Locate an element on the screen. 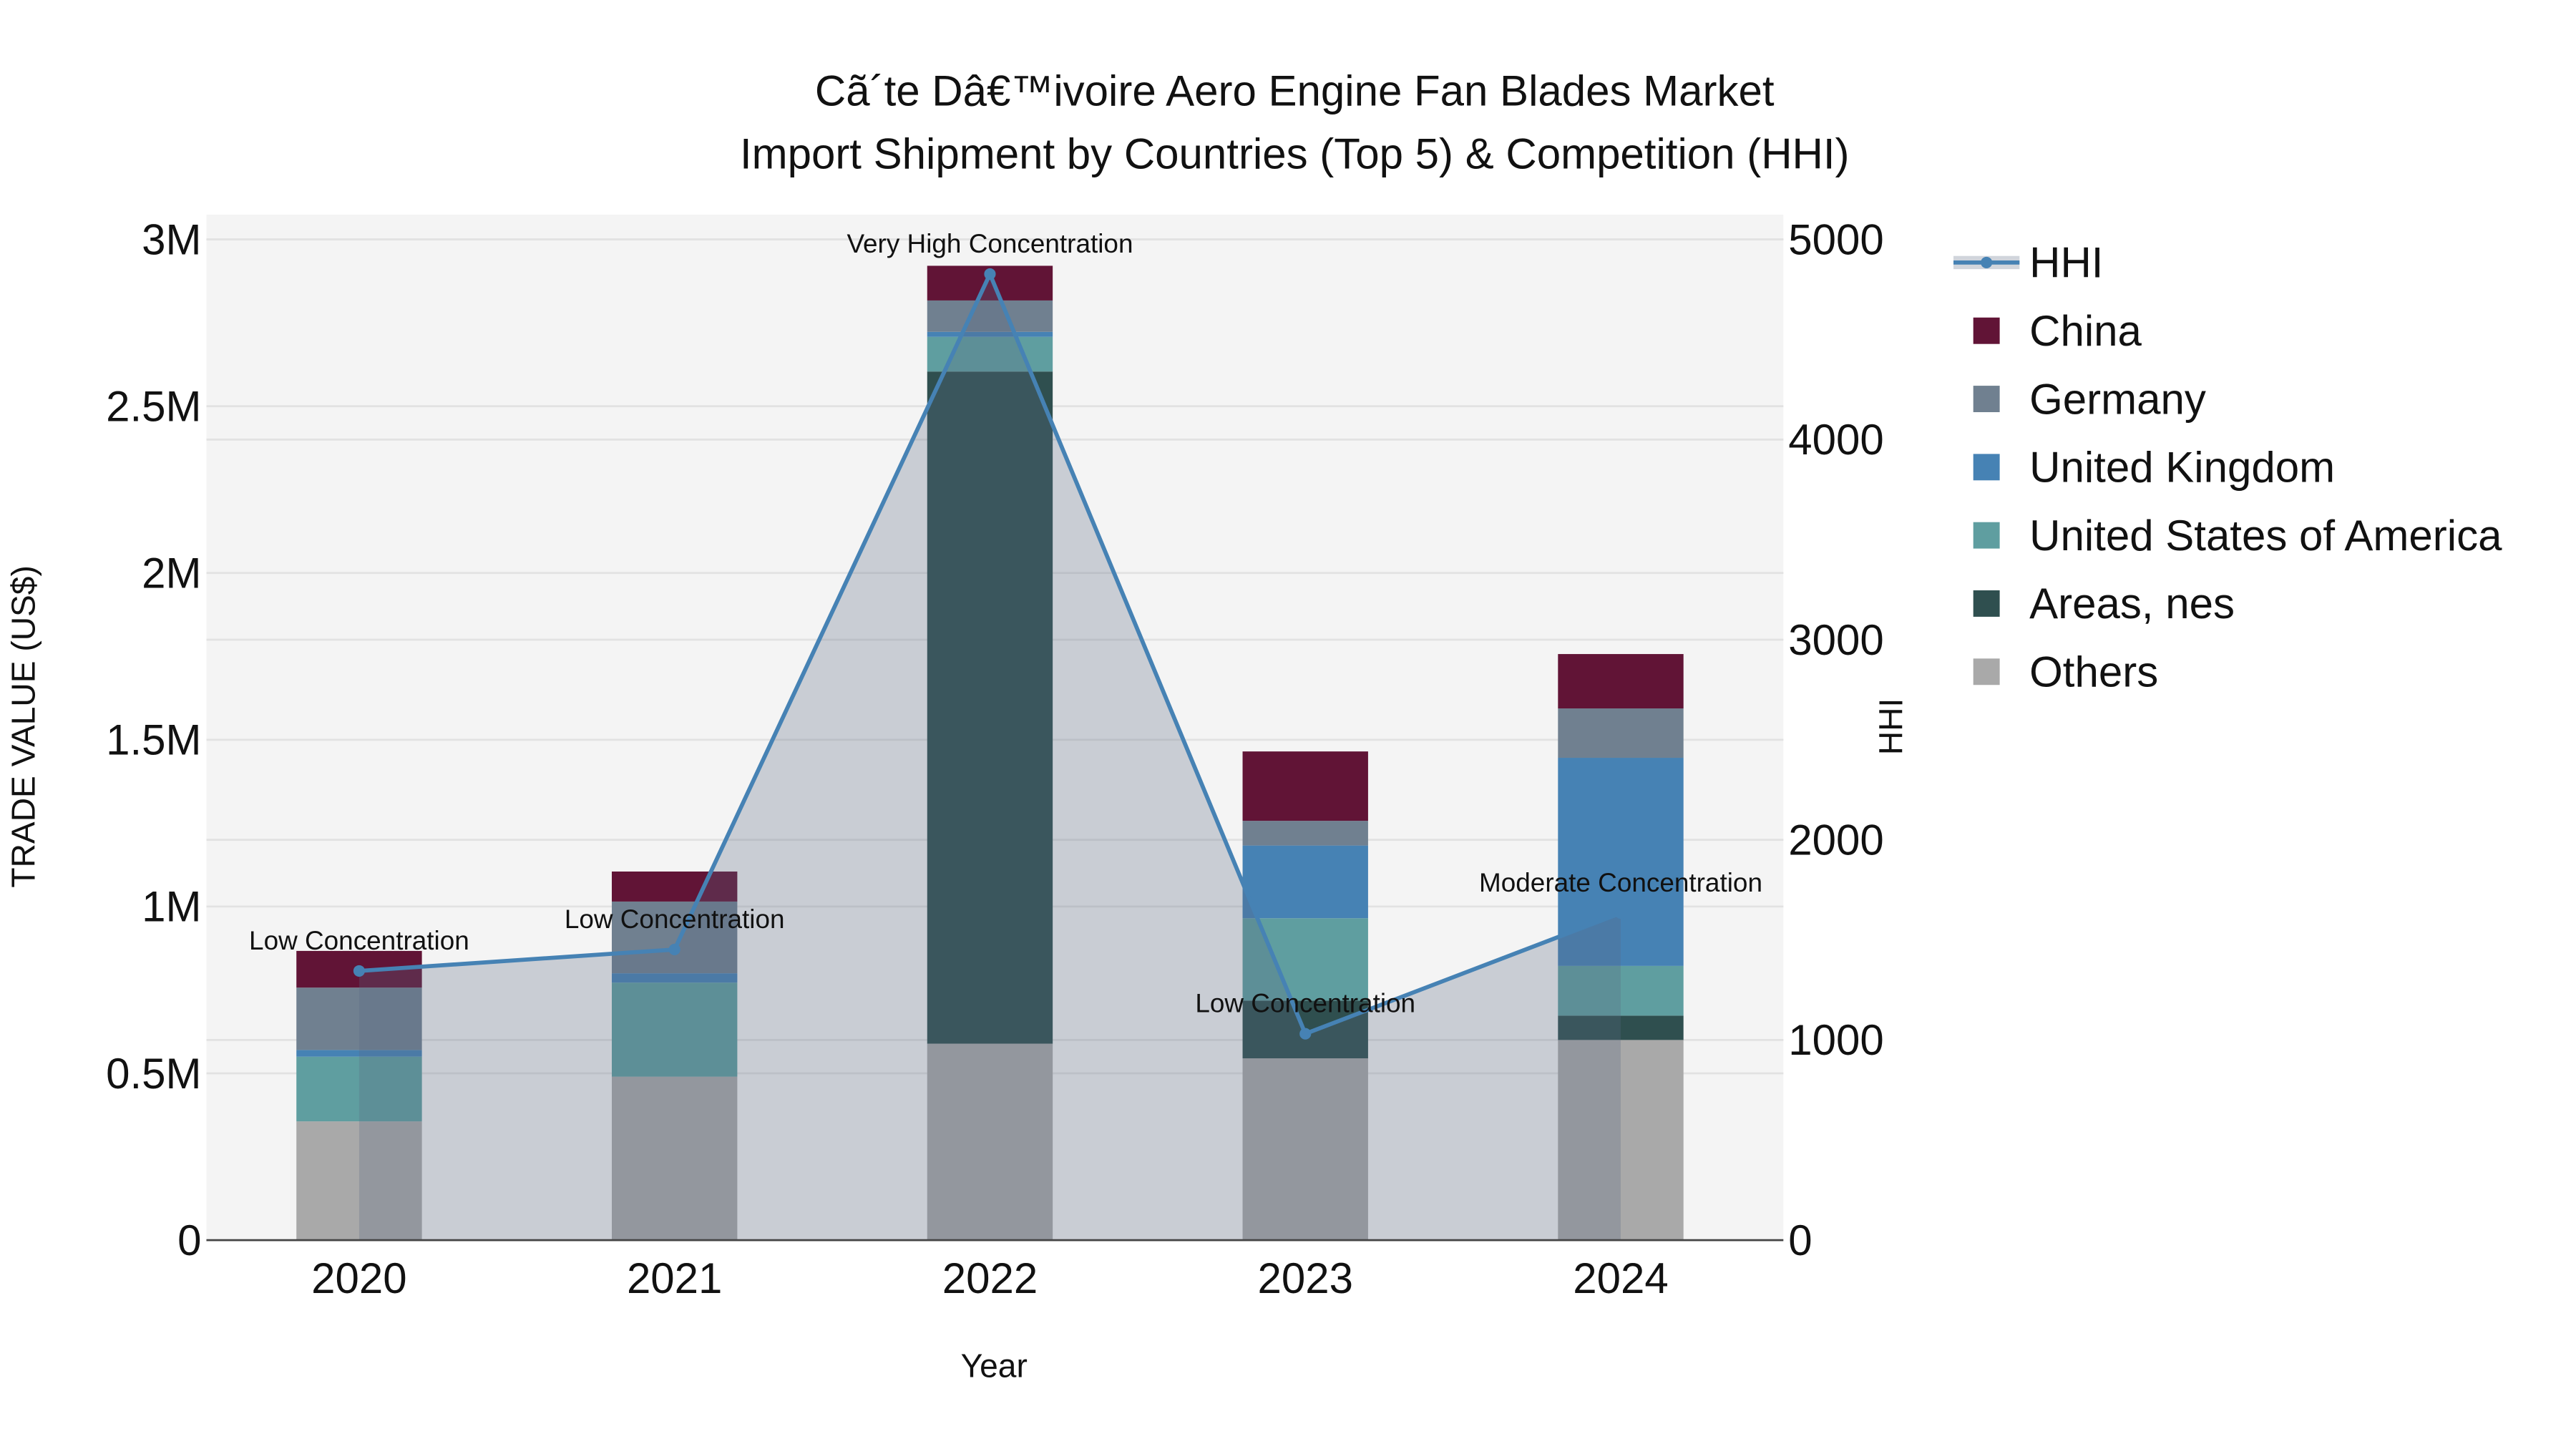 The width and height of the screenshot is (2576, 1449). hhi-point-2020 is located at coordinates (359, 971).